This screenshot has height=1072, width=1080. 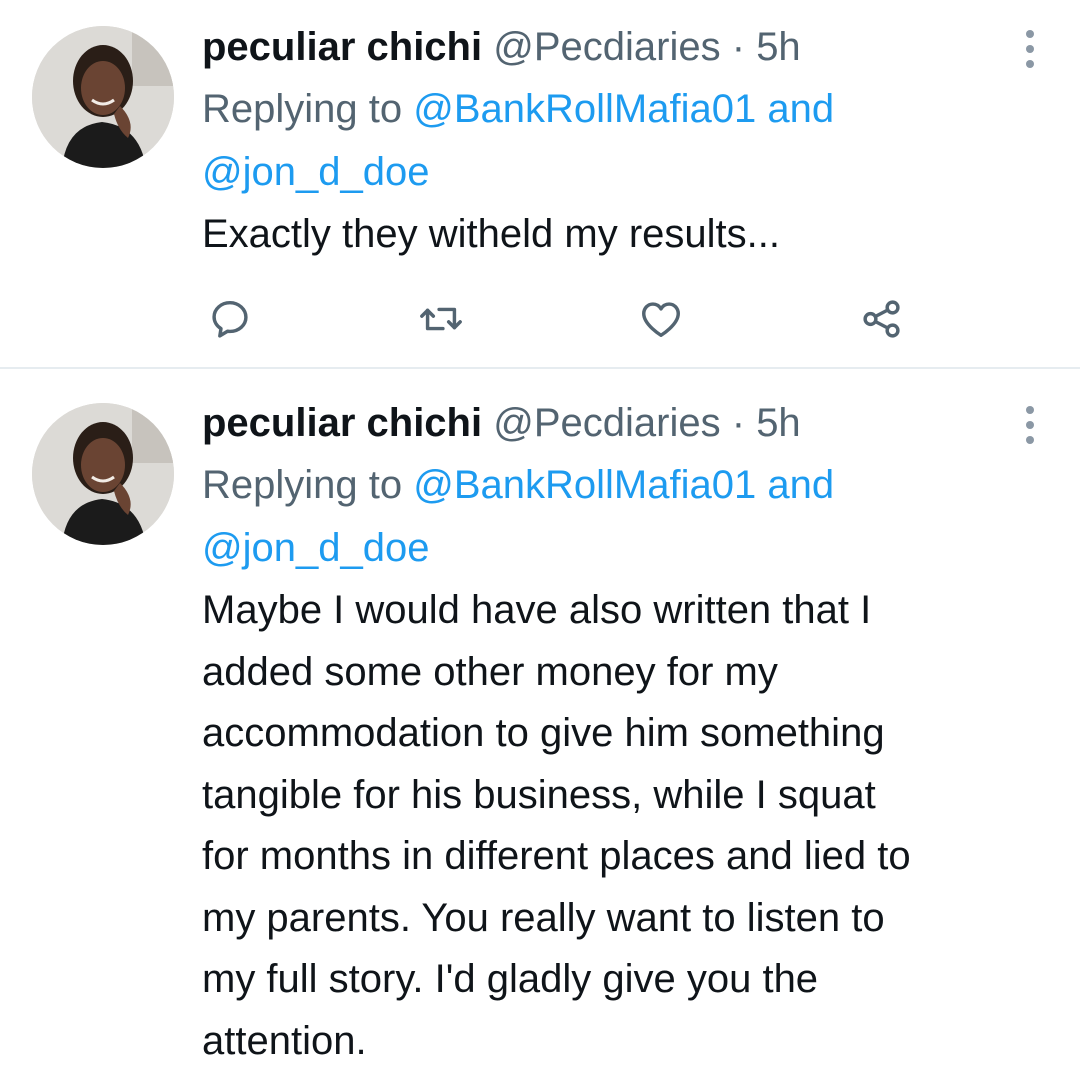 I want to click on tweet-text-line: accommodation to give him something, so click(x=606, y=734).